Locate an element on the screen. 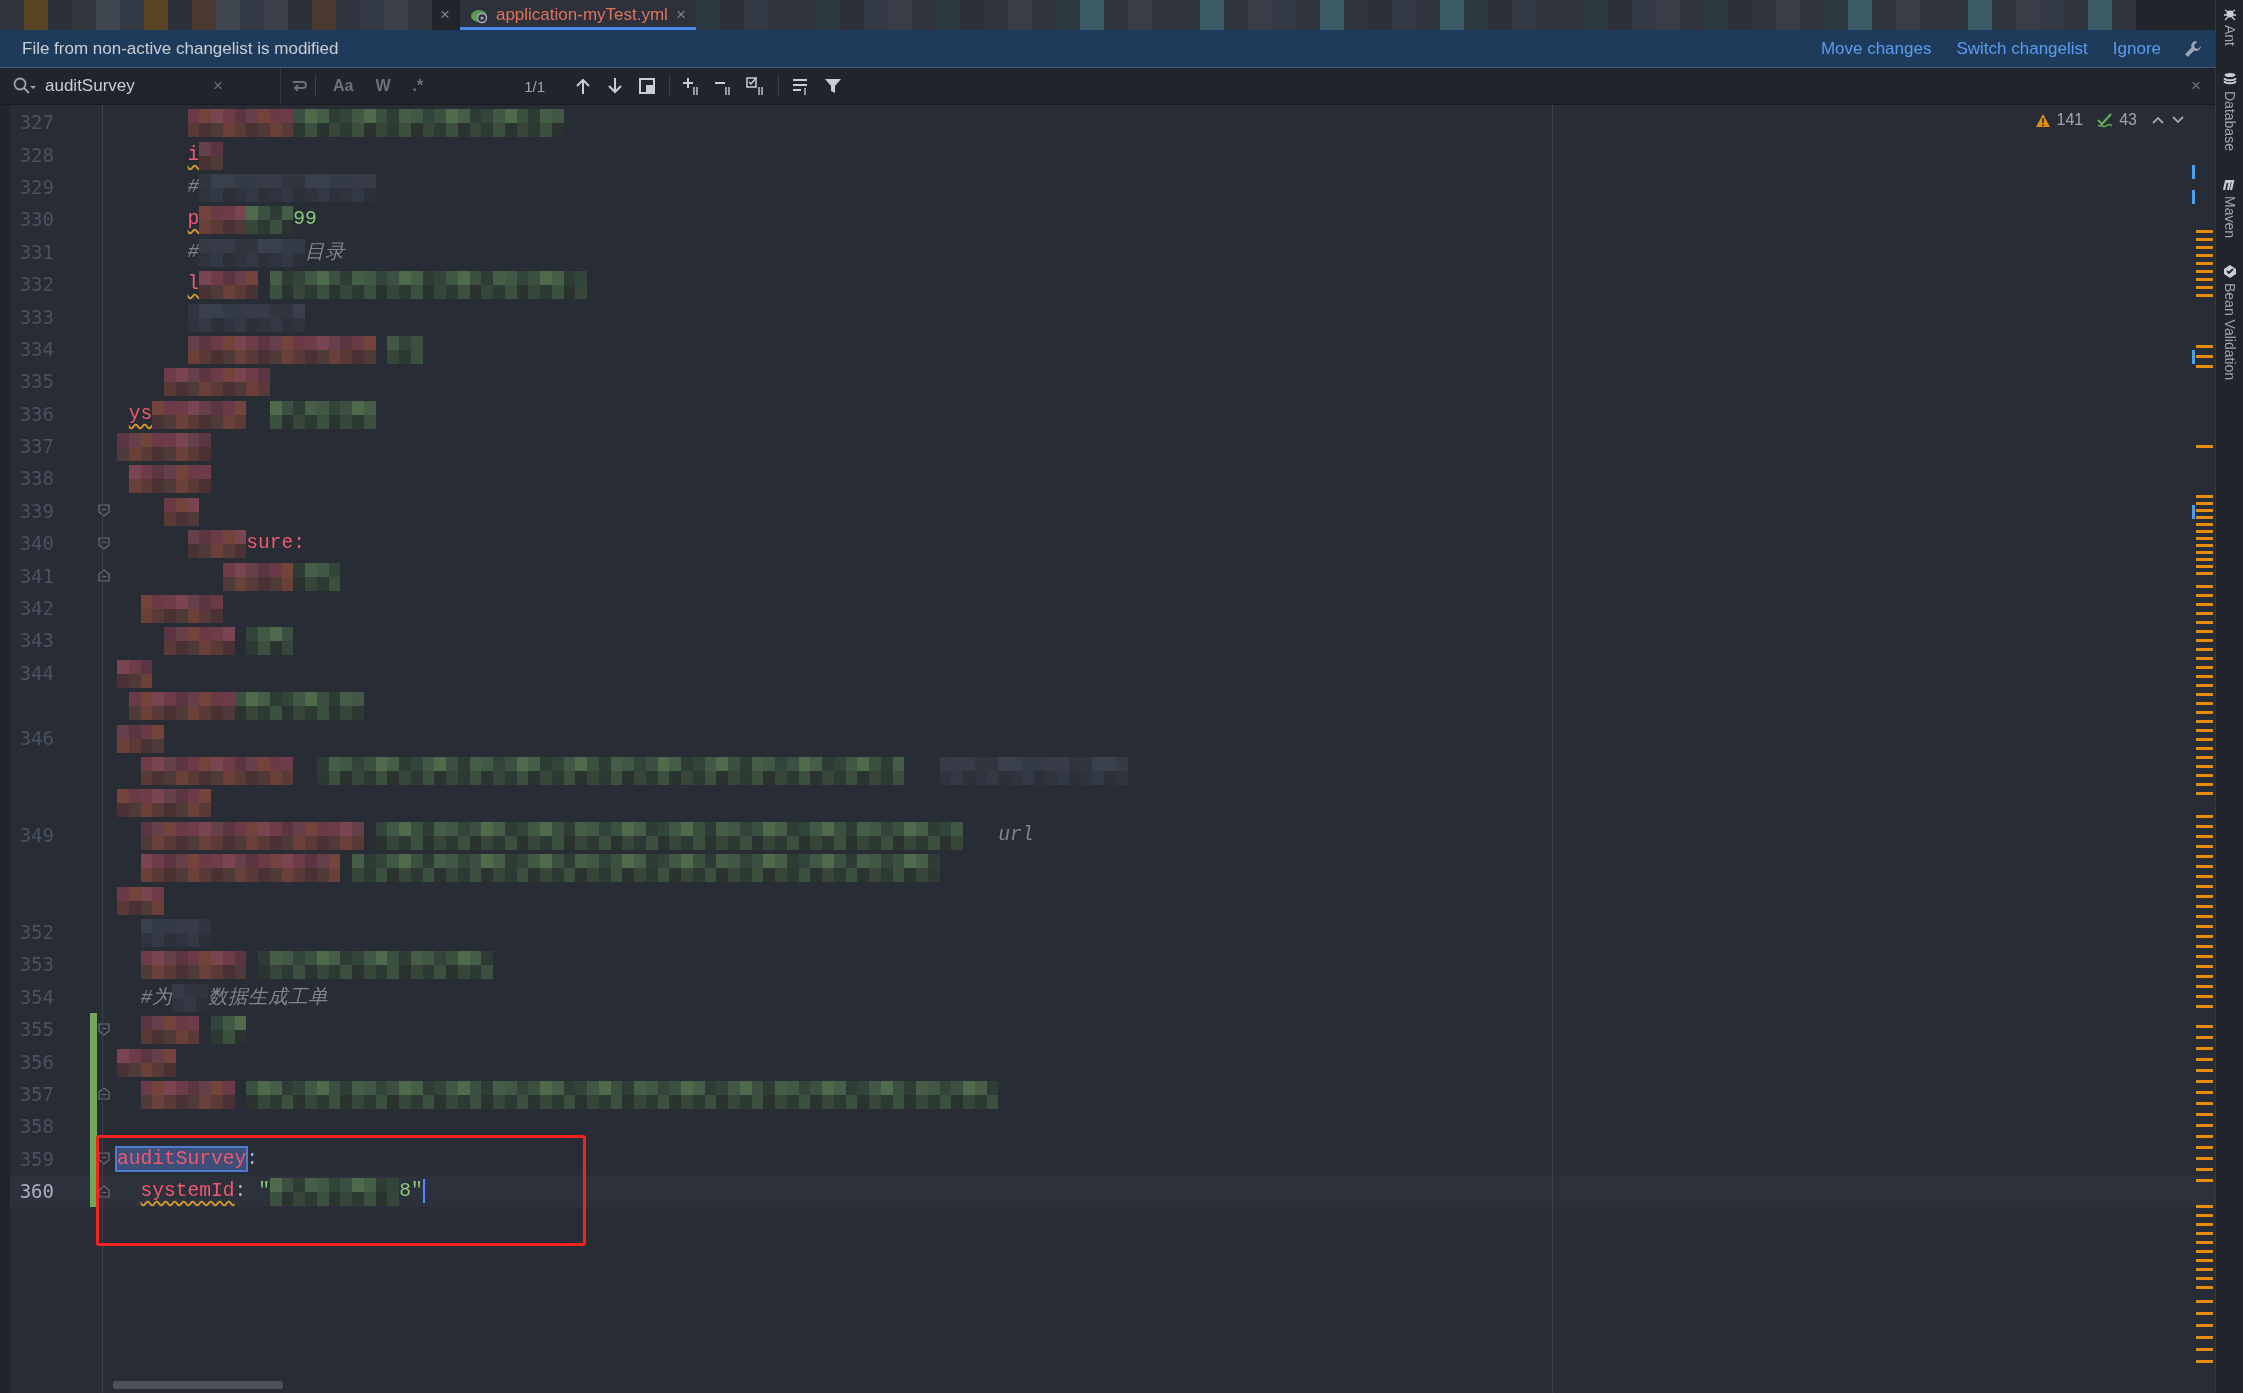  banner-link: Ignore is located at coordinates (2136, 48).